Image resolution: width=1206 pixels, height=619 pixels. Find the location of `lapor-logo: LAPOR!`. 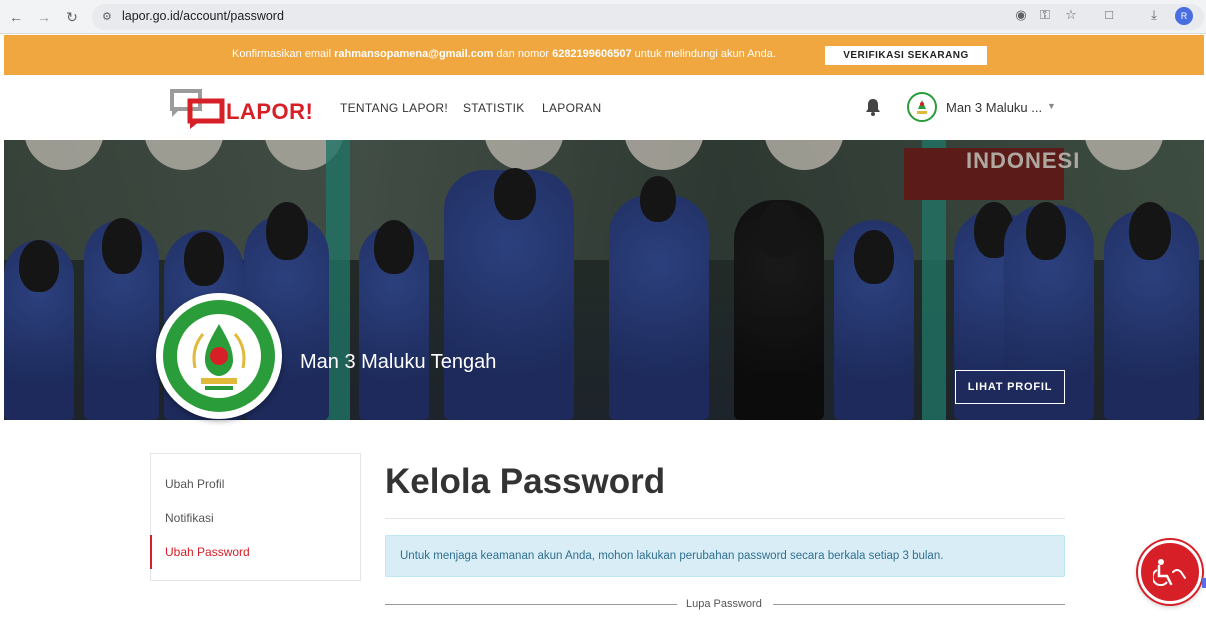

lapor-logo: LAPOR! is located at coordinates (242, 107).